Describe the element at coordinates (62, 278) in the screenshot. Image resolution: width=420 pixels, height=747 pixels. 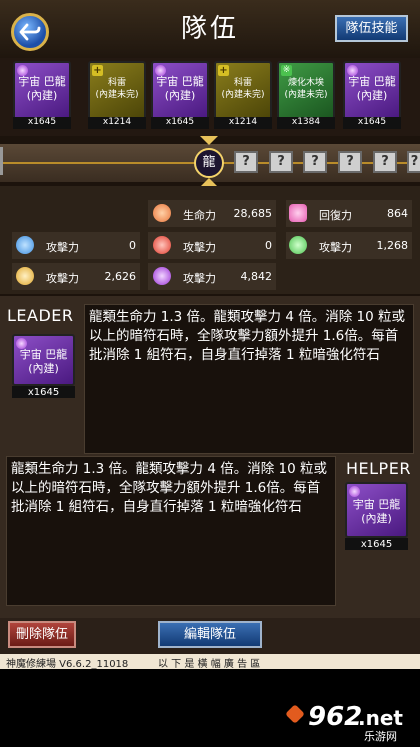
I see `light-atk-label: 攻擊力` at that location.